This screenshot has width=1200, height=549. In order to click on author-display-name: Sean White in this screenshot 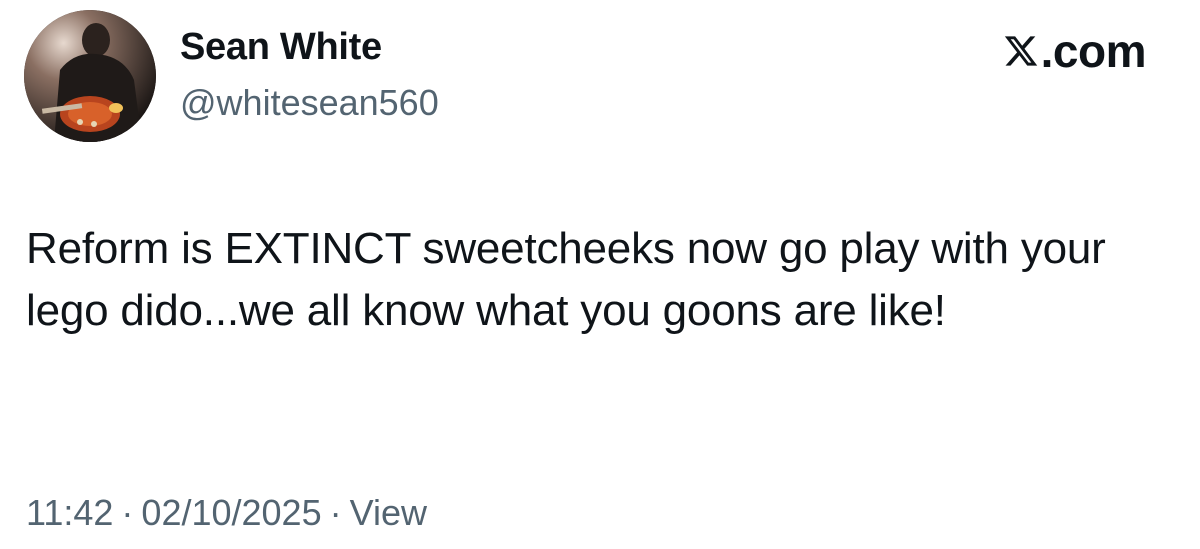, I will do `click(281, 47)`.